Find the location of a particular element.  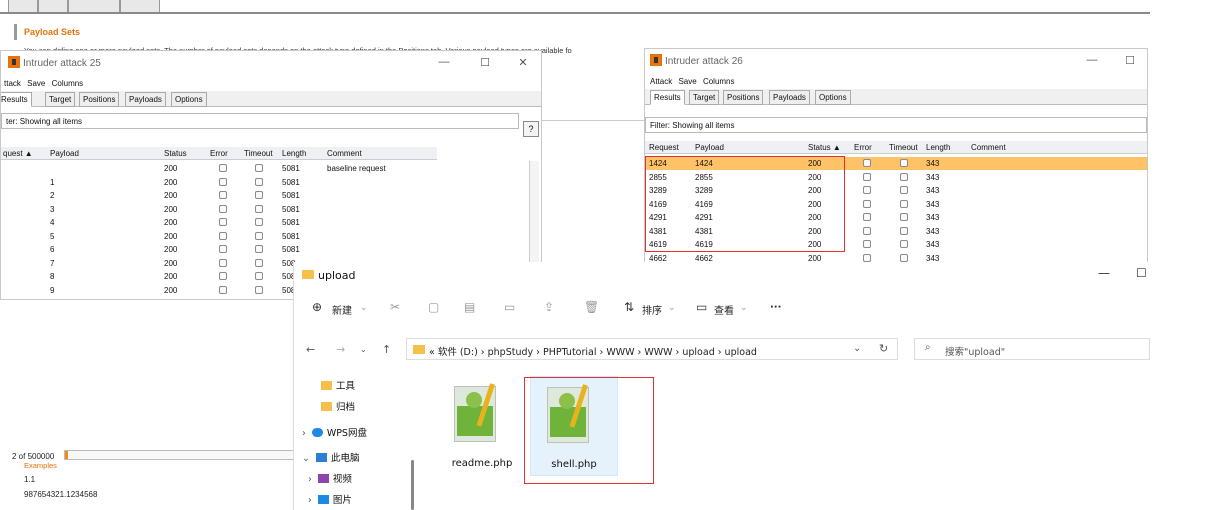

payload-cell: 7 is located at coordinates (52, 263).